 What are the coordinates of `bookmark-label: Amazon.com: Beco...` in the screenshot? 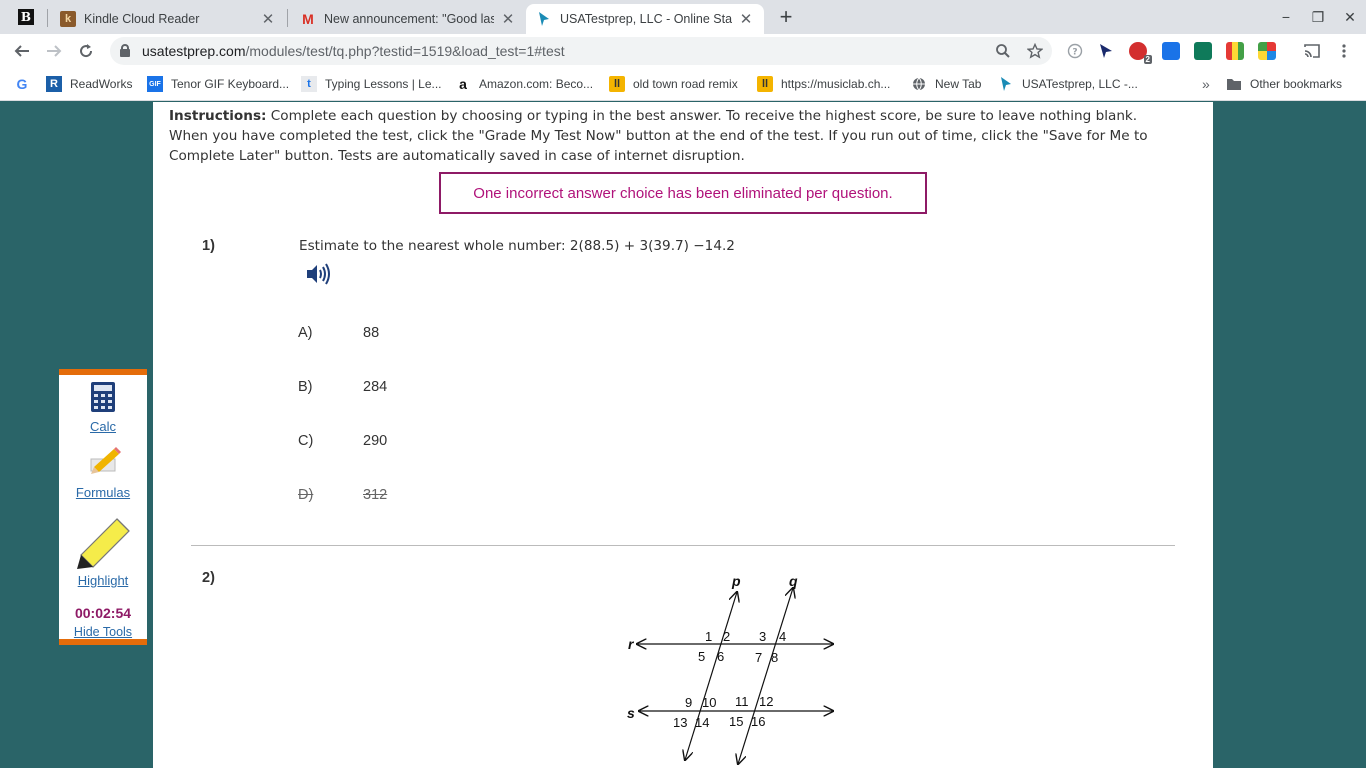 It's located at (536, 84).